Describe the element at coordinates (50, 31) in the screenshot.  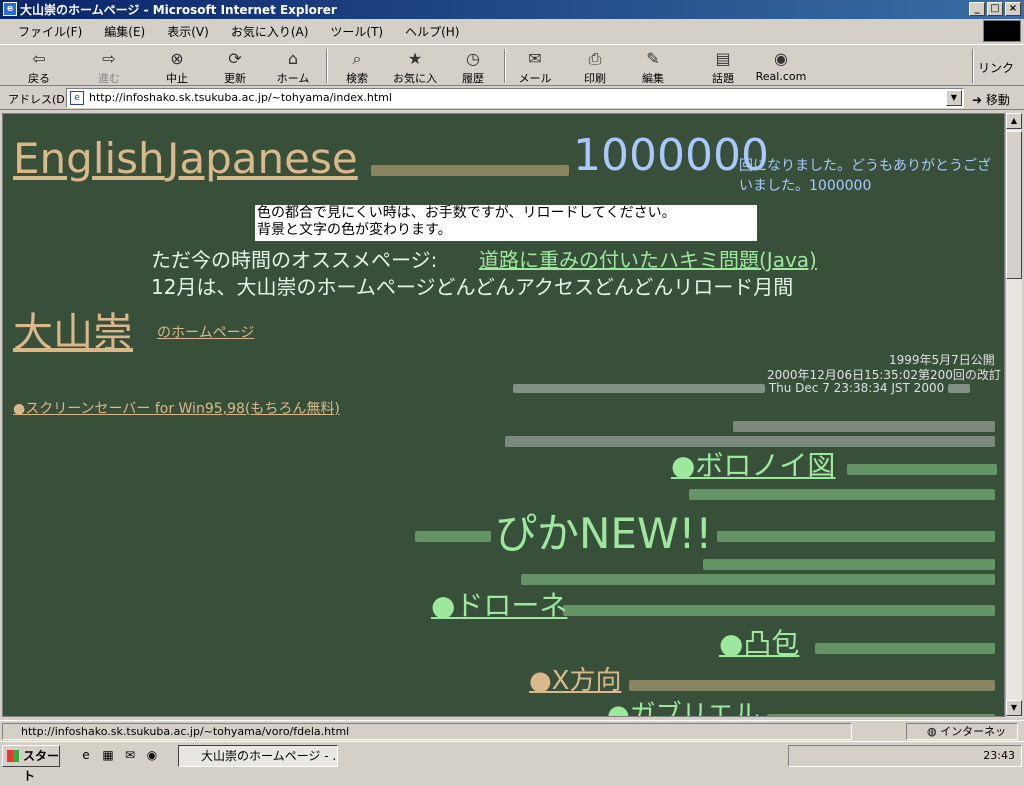
I see `menu-file: ファイル(F)` at that location.